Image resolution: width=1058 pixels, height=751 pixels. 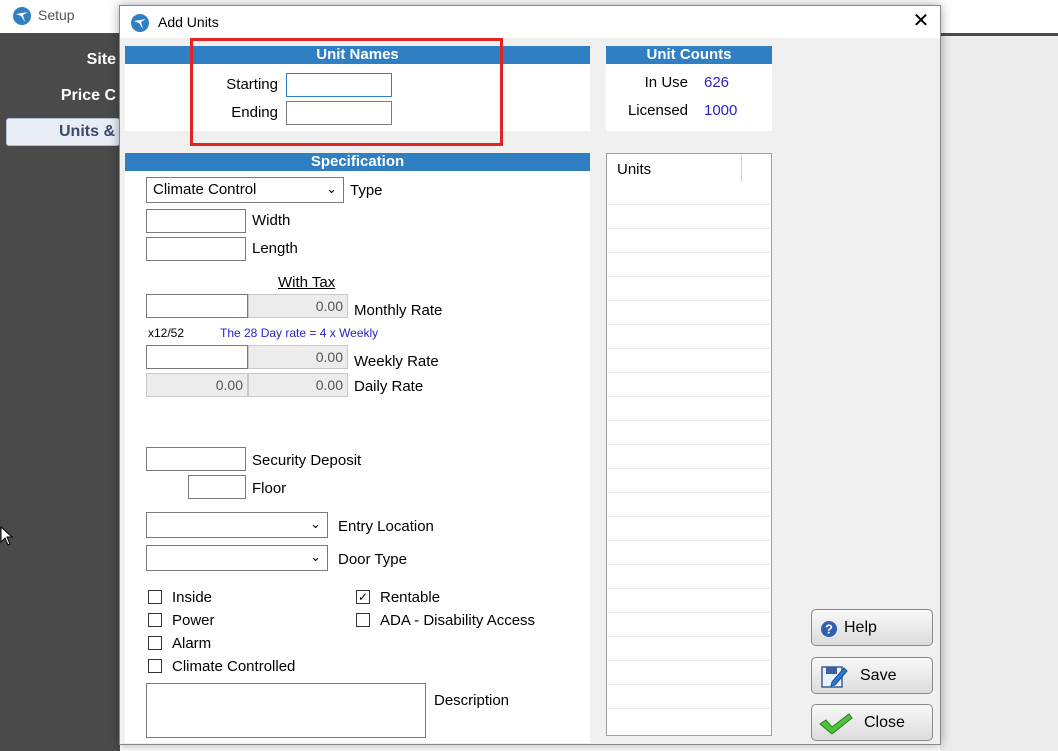 What do you see at coordinates (196, 249) in the screenshot?
I see `length-input` at bounding box center [196, 249].